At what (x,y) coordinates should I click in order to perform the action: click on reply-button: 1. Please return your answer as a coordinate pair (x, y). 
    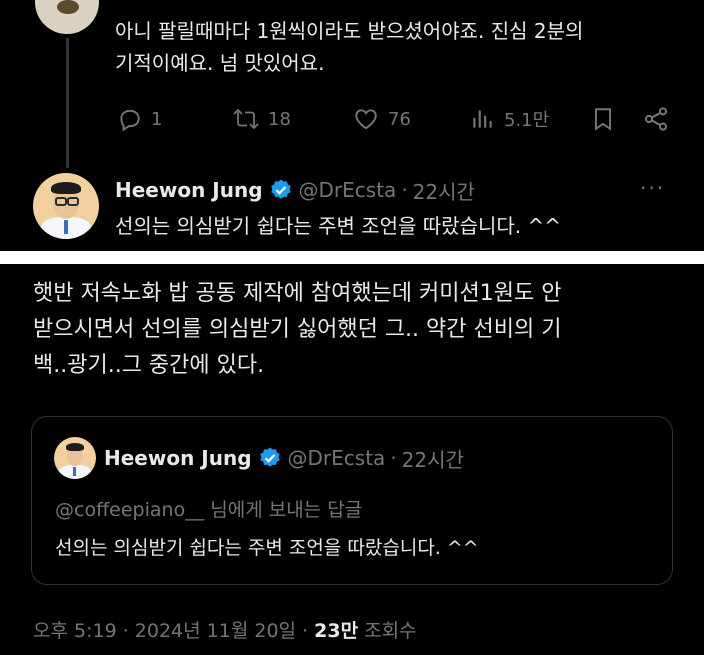
    Looking at the image, I should click on (139, 119).